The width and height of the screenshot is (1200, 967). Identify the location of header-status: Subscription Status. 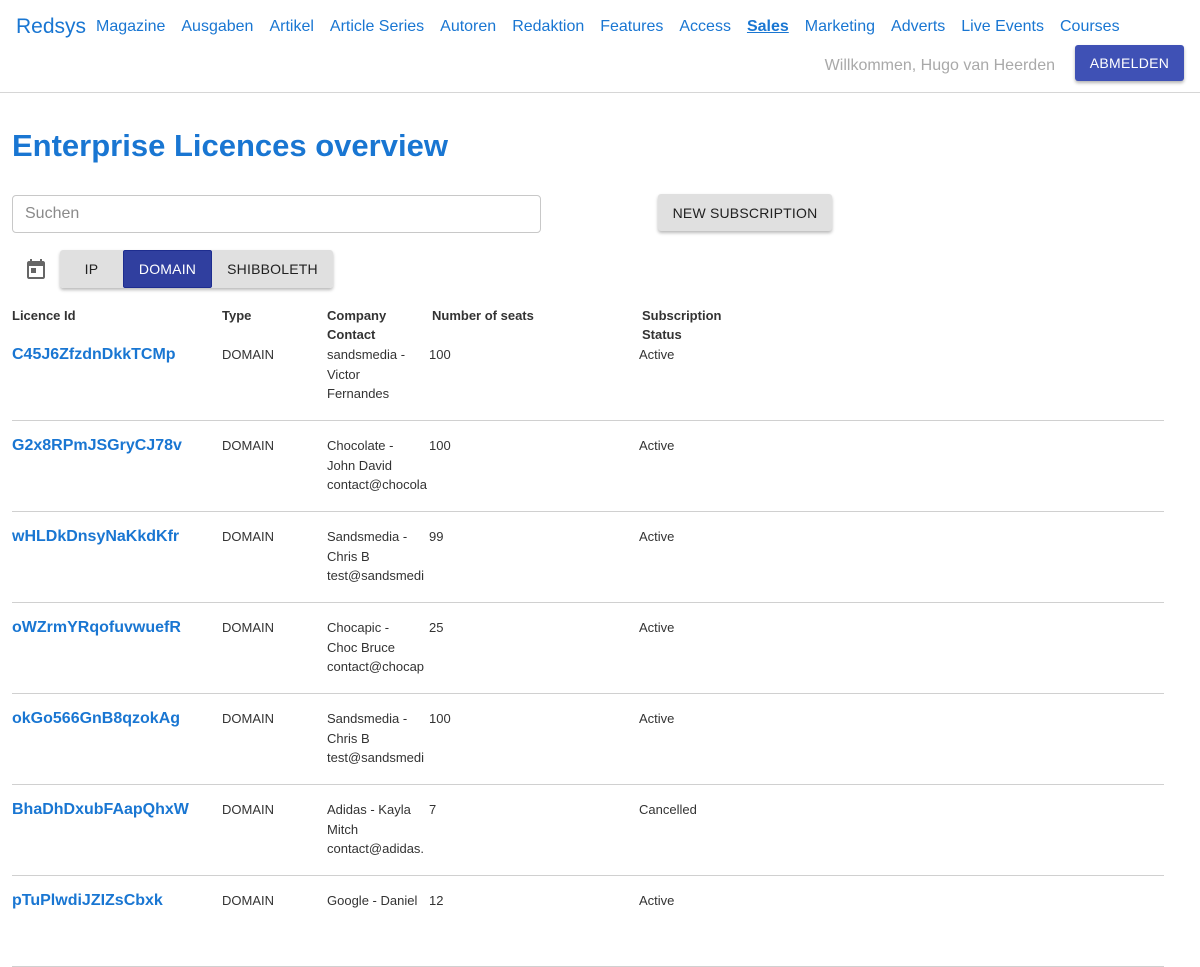
(682, 325).